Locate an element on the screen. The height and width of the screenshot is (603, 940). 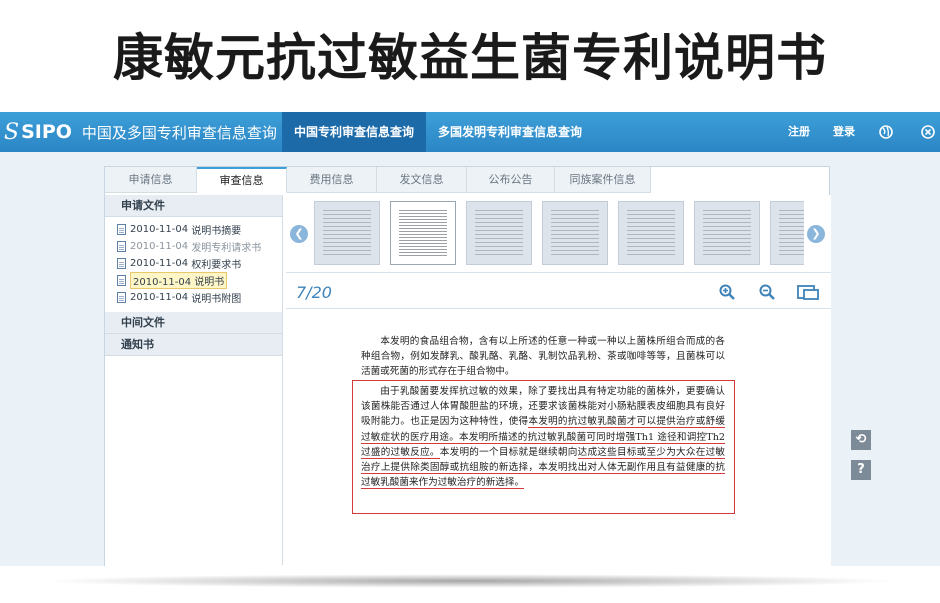
chevron-right-icon: ❯ is located at coordinates (816, 234).